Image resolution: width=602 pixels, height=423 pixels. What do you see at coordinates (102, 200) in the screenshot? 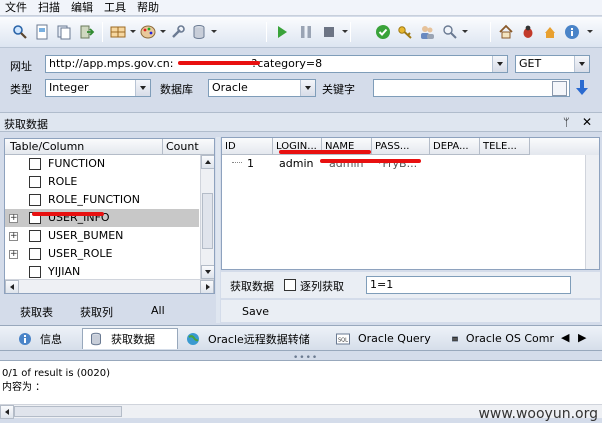
I see `tree-item: ROLE_FUNCTION` at bounding box center [102, 200].